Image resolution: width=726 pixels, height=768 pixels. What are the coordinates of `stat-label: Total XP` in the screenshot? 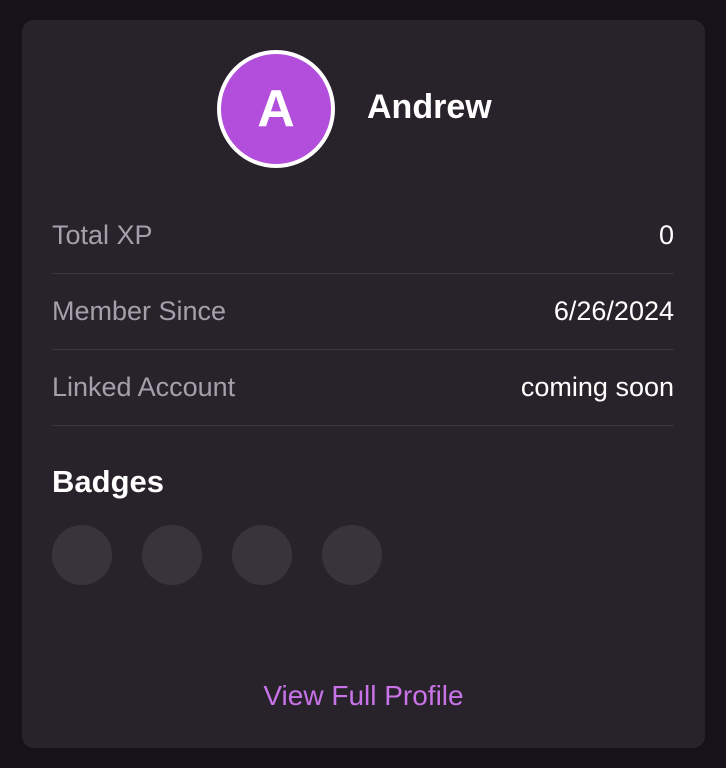 It's located at (102, 235).